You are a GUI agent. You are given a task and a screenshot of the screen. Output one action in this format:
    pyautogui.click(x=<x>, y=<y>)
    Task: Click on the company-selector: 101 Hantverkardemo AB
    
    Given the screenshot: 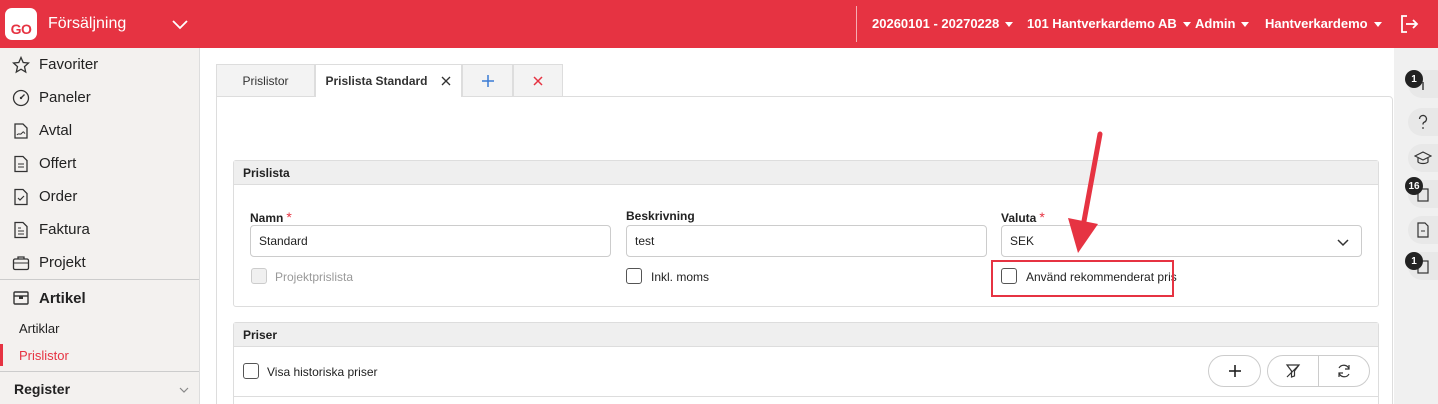 What is the action you would take?
    pyautogui.click(x=1109, y=23)
    